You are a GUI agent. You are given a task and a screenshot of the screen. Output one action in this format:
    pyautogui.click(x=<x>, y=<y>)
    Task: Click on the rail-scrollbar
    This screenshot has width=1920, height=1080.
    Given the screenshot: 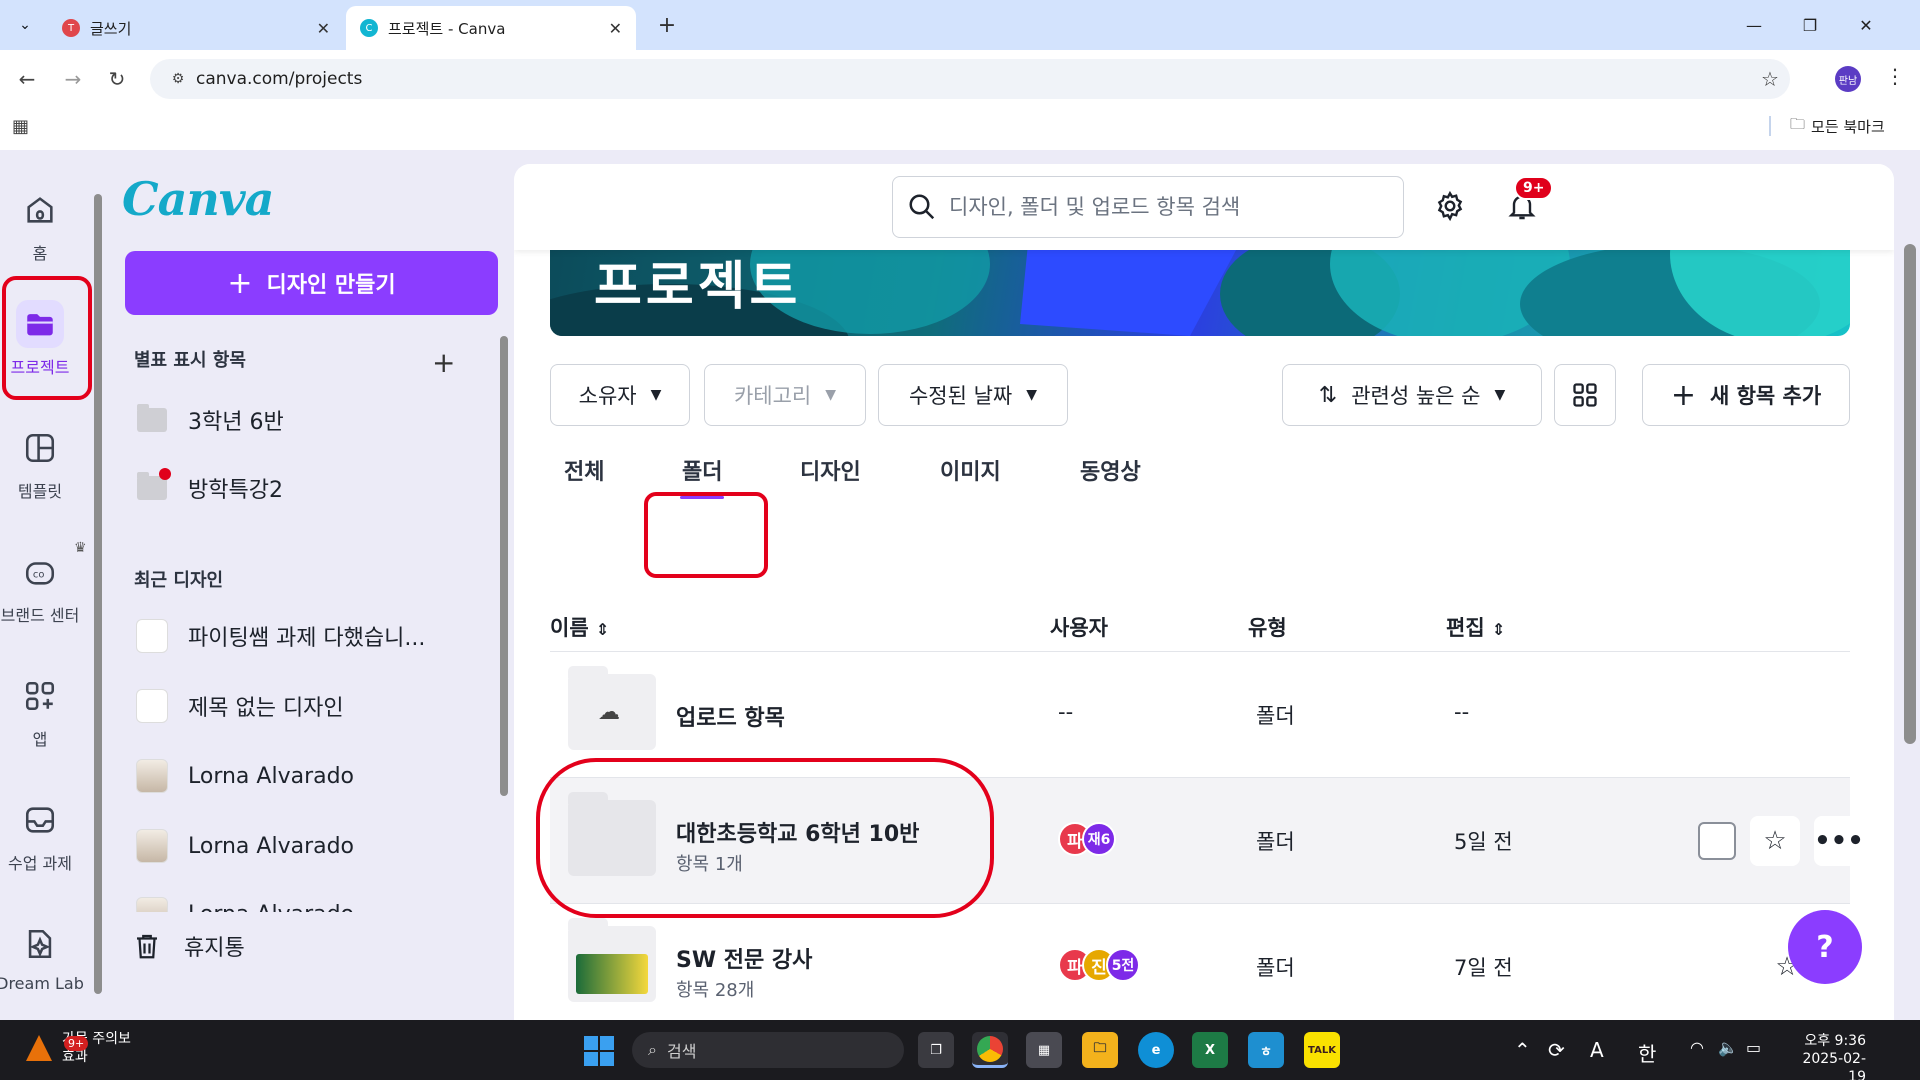 What is the action you would take?
    pyautogui.click(x=98, y=595)
    